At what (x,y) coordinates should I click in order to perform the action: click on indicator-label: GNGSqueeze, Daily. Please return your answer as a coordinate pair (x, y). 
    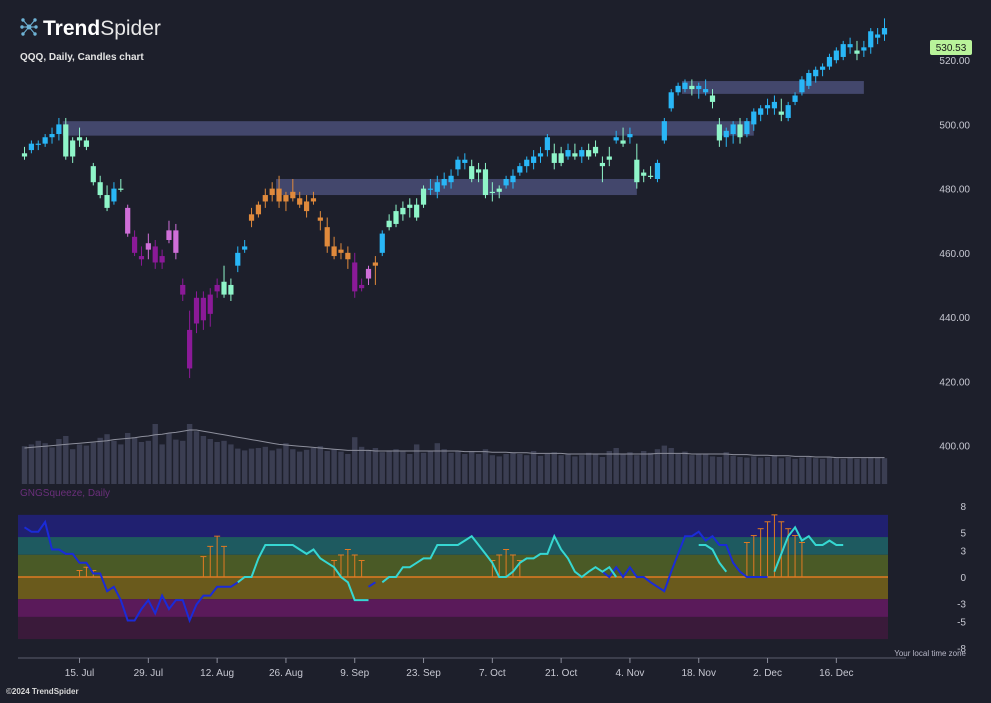
    Looking at the image, I should click on (65, 493).